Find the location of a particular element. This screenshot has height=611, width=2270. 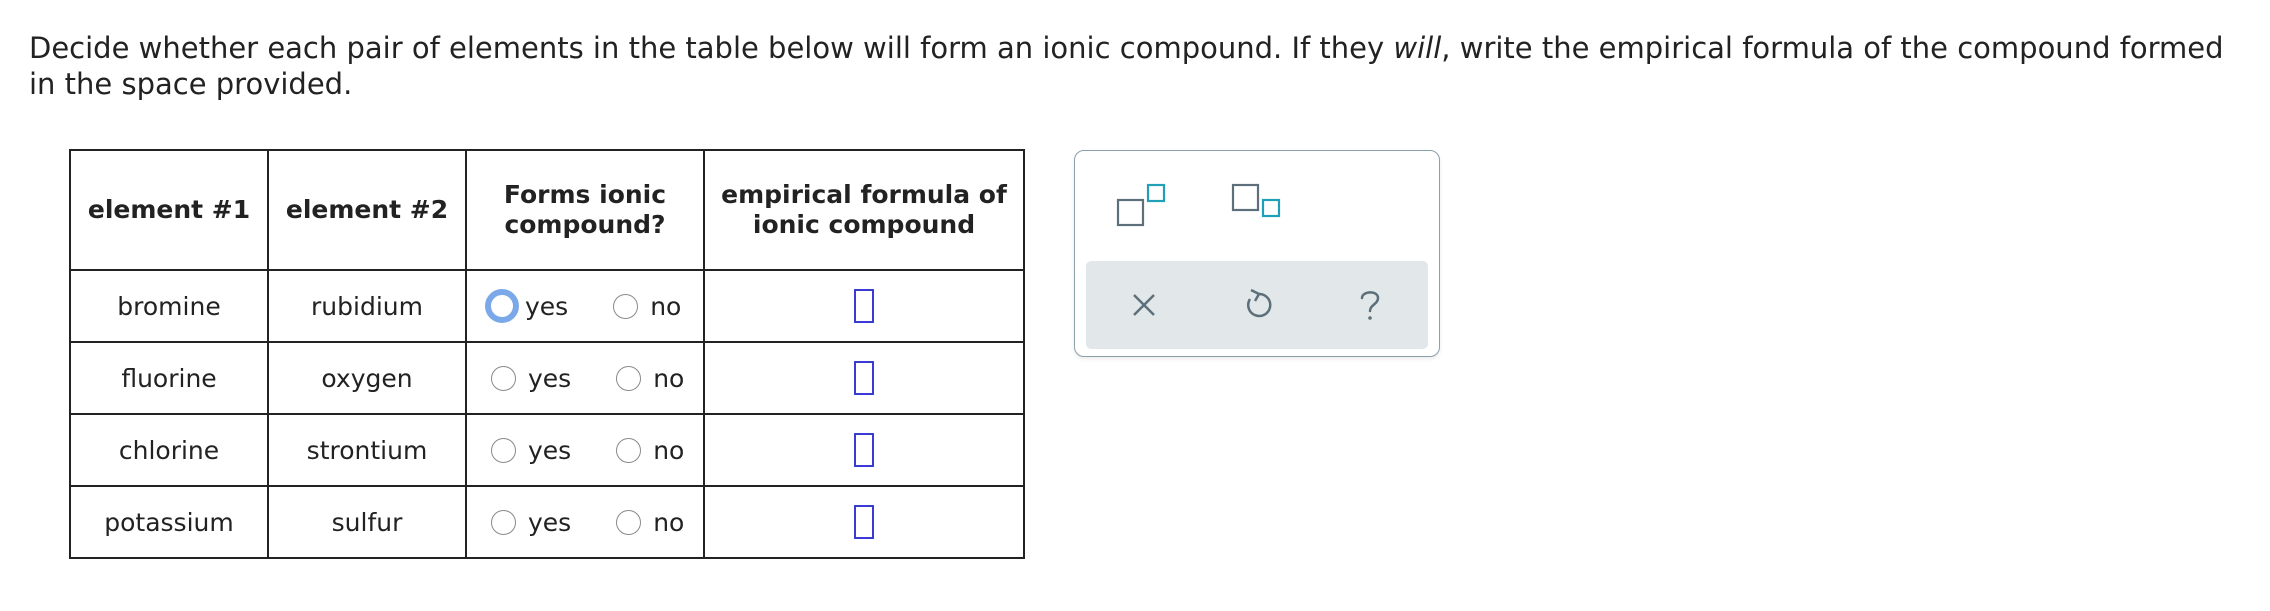

subscript-icon is located at coordinates (1258, 211).